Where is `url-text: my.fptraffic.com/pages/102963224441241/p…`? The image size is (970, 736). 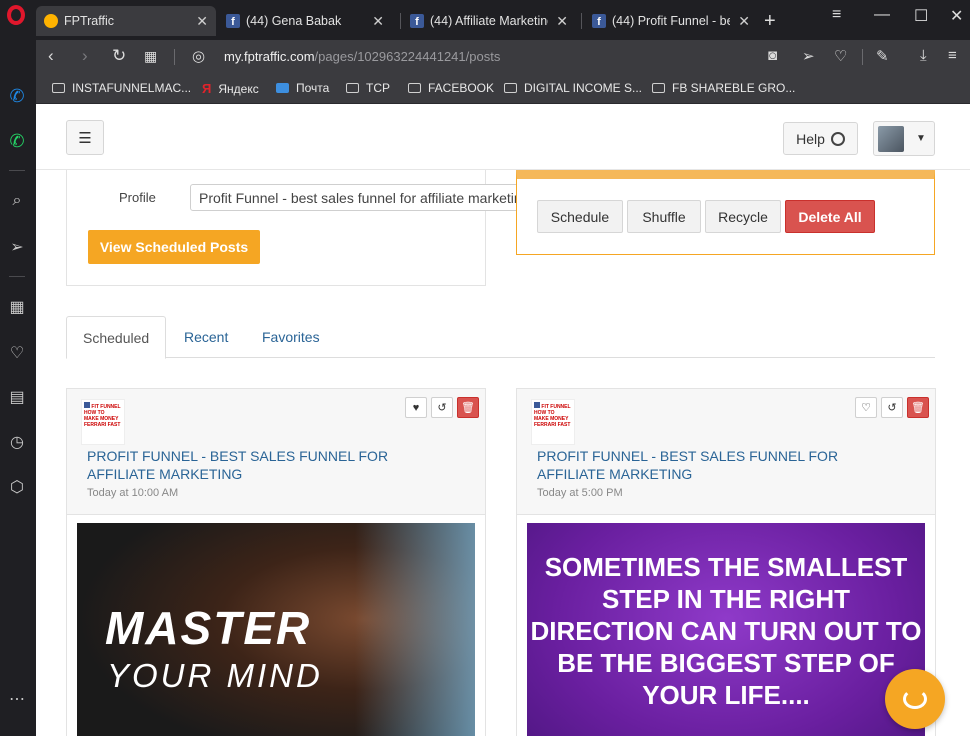 url-text: my.fptraffic.com/pages/102963224441241/p… is located at coordinates (362, 56).